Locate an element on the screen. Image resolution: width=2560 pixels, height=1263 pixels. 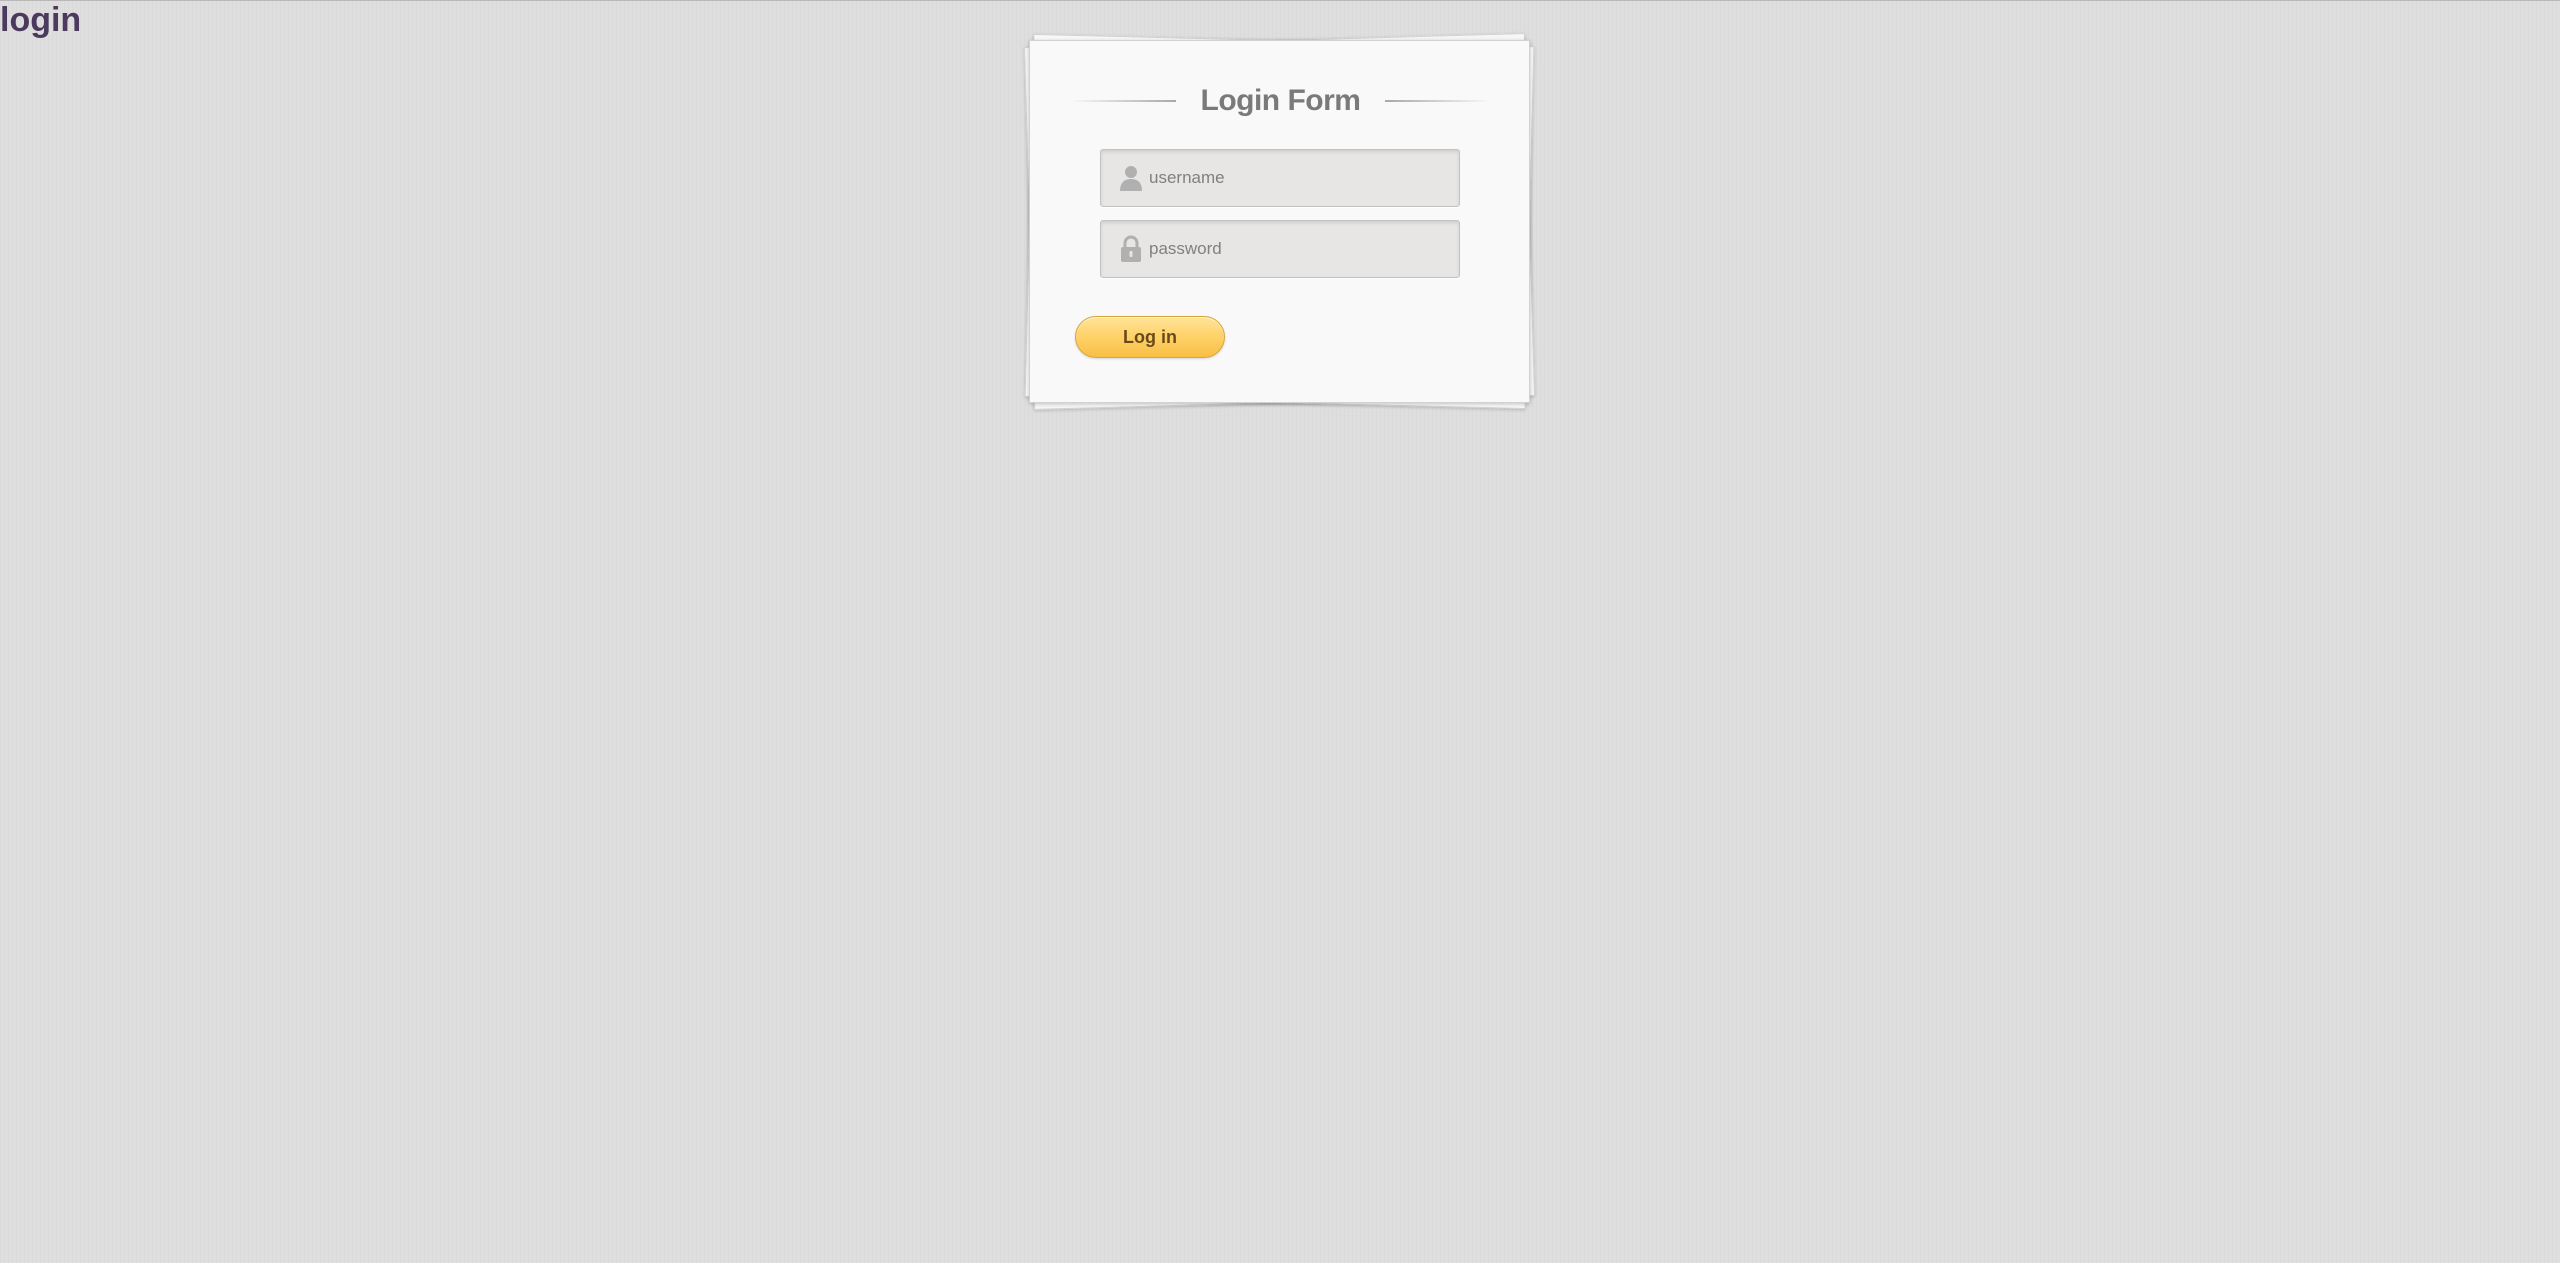
password-input is located at coordinates (1299, 249).